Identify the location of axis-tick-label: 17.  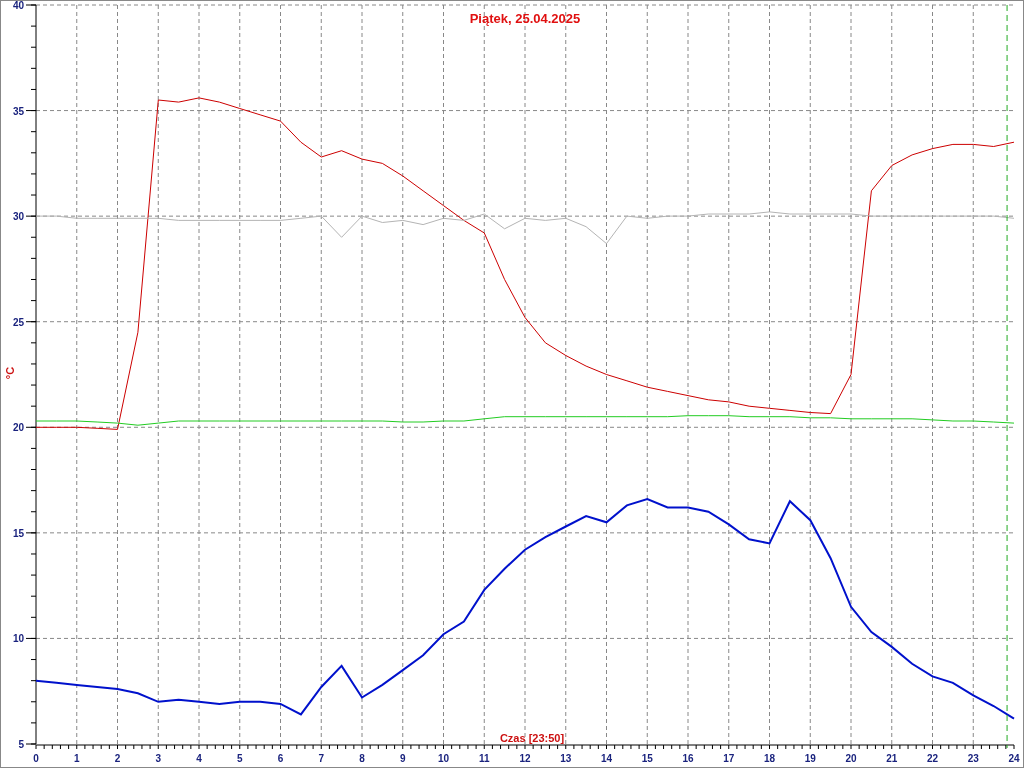
(729, 758).